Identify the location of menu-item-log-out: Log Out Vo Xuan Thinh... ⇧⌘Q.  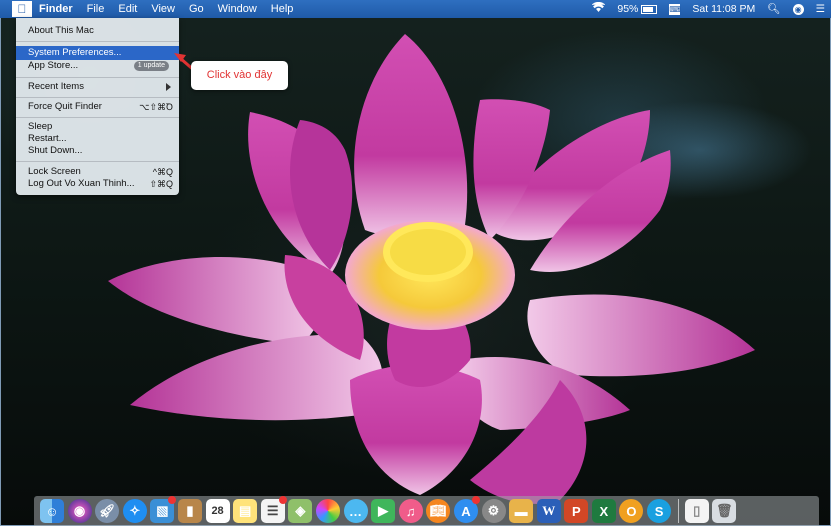
(97, 184).